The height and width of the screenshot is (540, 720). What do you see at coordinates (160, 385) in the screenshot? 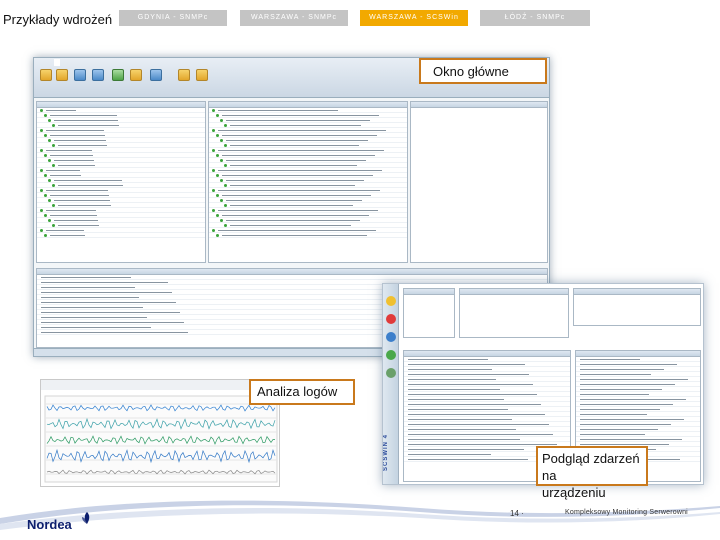
I see `chart-header-strip` at bounding box center [160, 385].